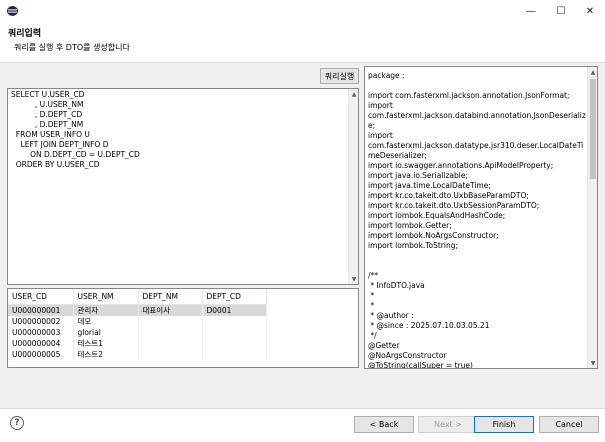  Describe the element at coordinates (339, 76) in the screenshot. I see `run-query-button: 쿼리실행` at that location.